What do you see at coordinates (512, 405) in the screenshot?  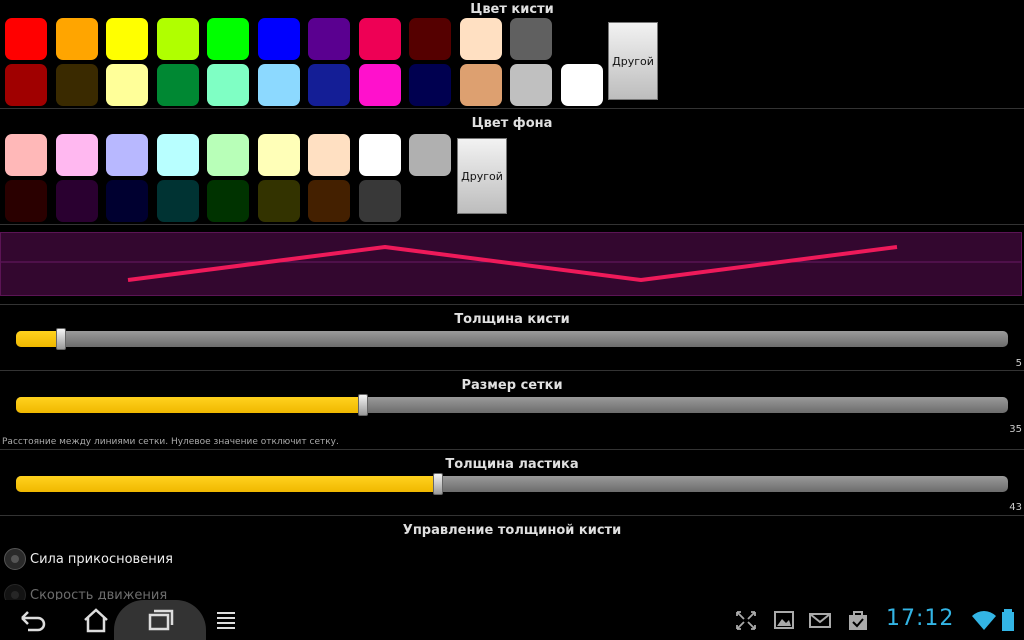 I see `grid-size-slider` at bounding box center [512, 405].